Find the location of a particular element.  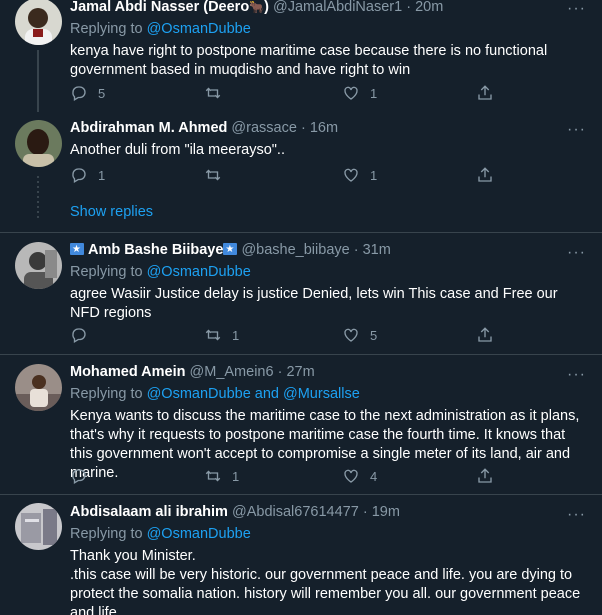

timestamp: 27m is located at coordinates (300, 372).